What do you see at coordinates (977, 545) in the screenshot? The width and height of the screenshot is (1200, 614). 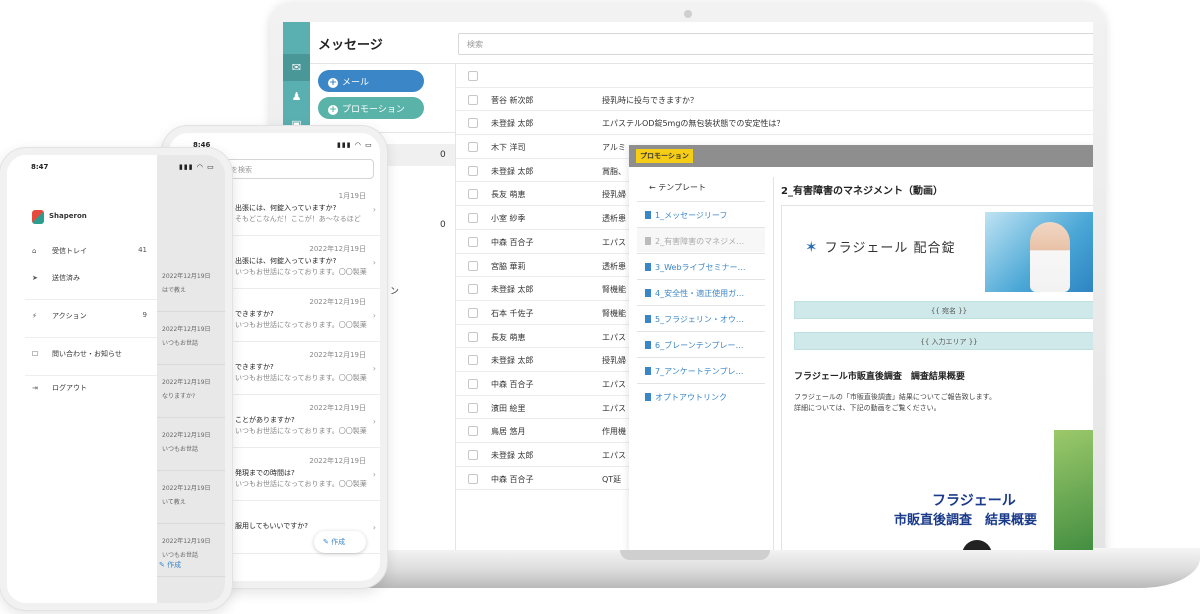 I see `play-icon` at bounding box center [977, 545].